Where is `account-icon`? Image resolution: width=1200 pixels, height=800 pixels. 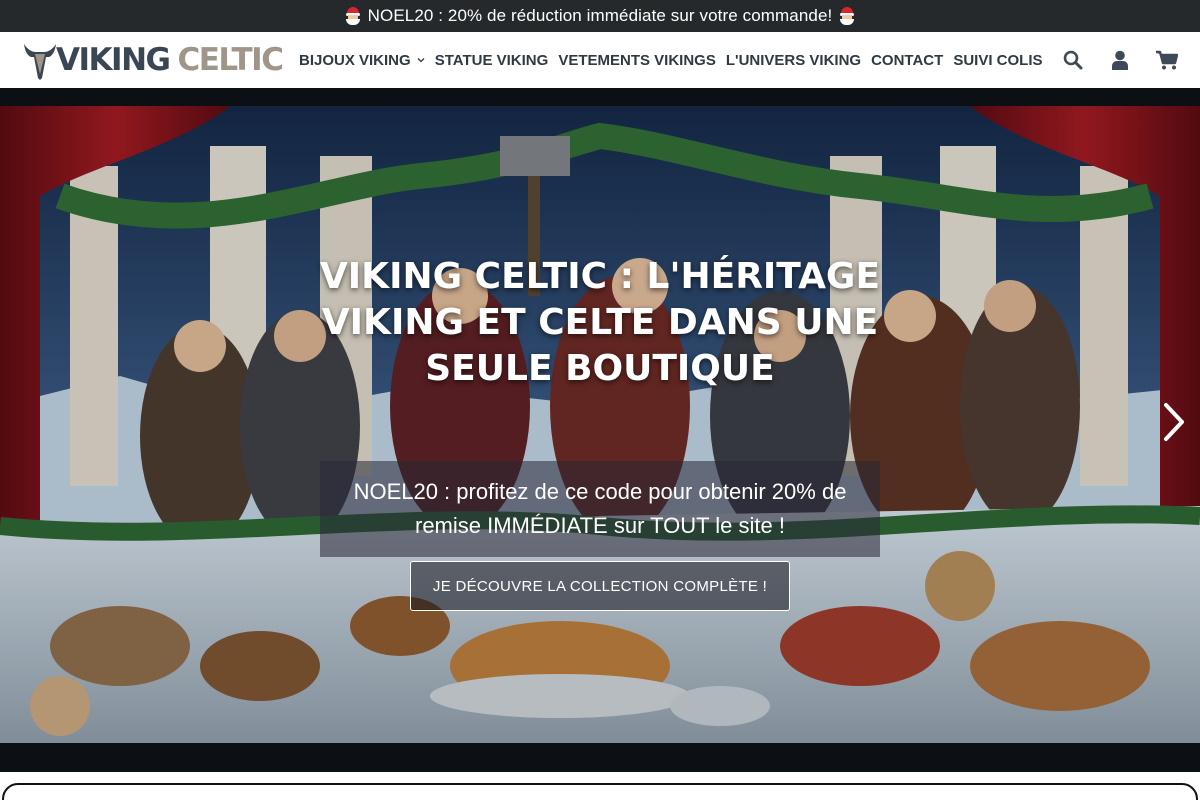 account-icon is located at coordinates (1120, 60).